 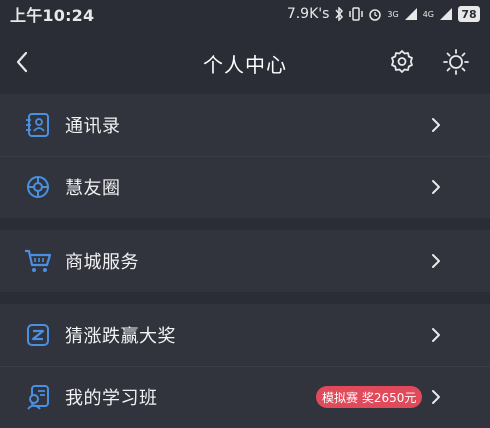 What do you see at coordinates (339, 14) in the screenshot?
I see `bluetooth-icon` at bounding box center [339, 14].